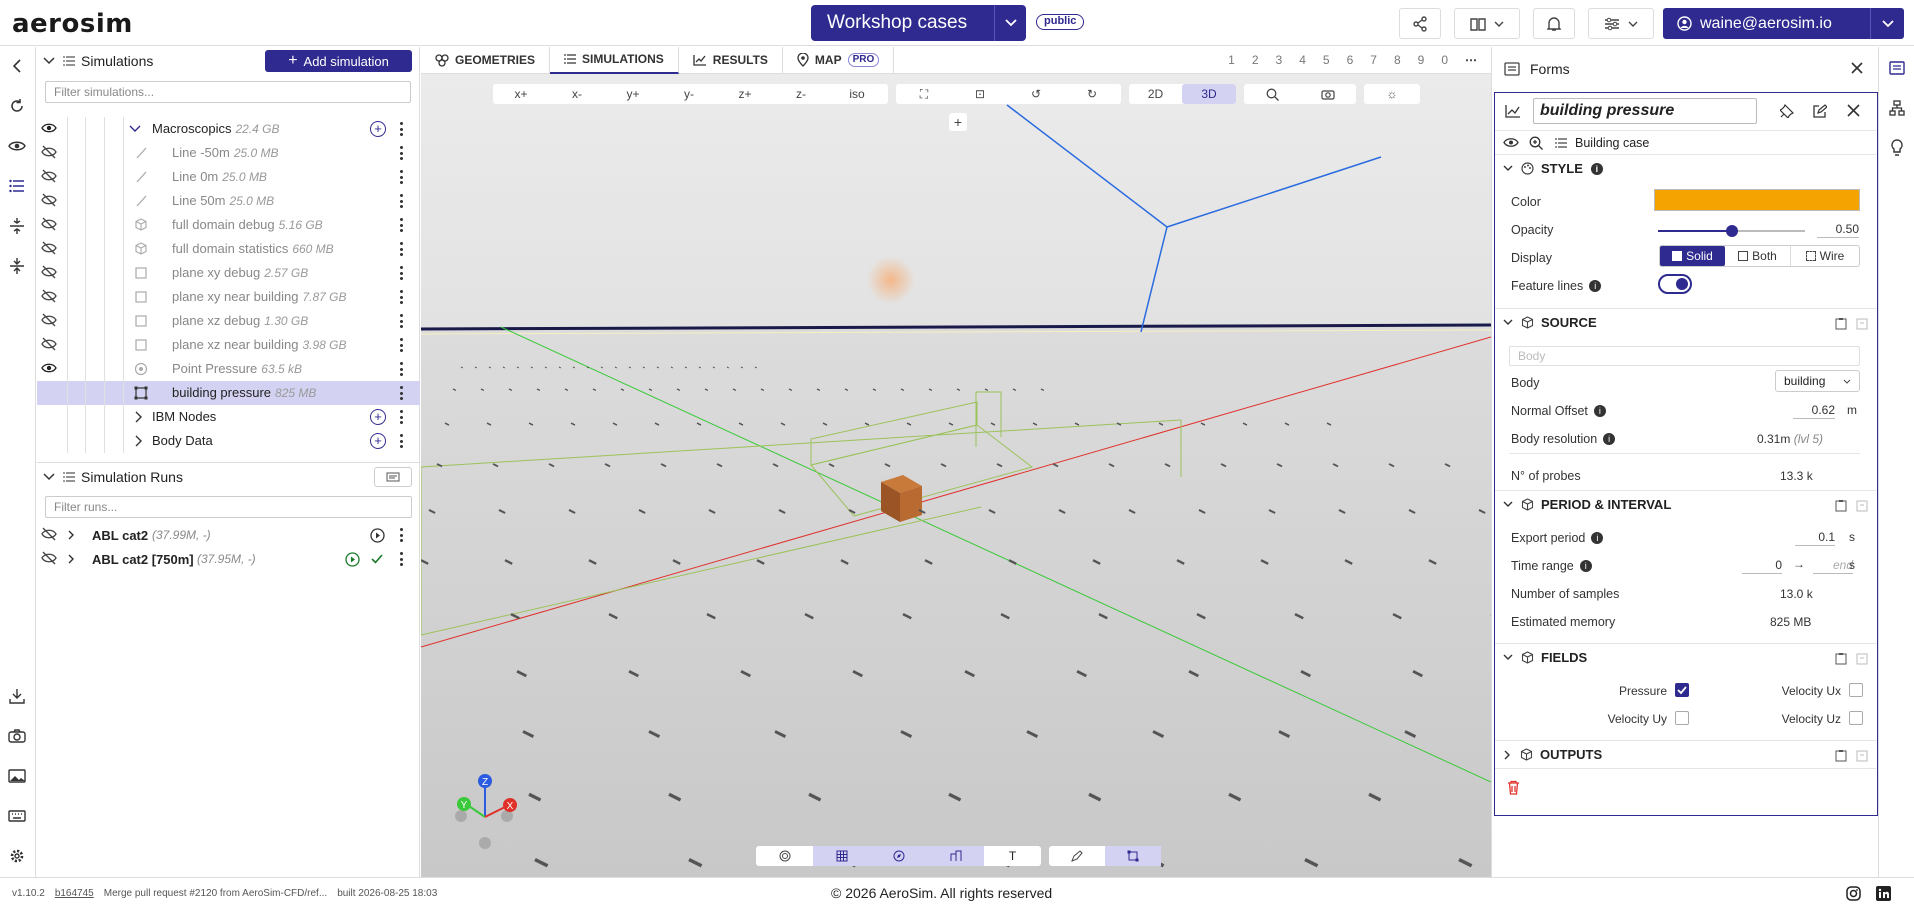 This screenshot has height=908, width=1914. I want to click on linkedin-icon, so click(1883, 893).